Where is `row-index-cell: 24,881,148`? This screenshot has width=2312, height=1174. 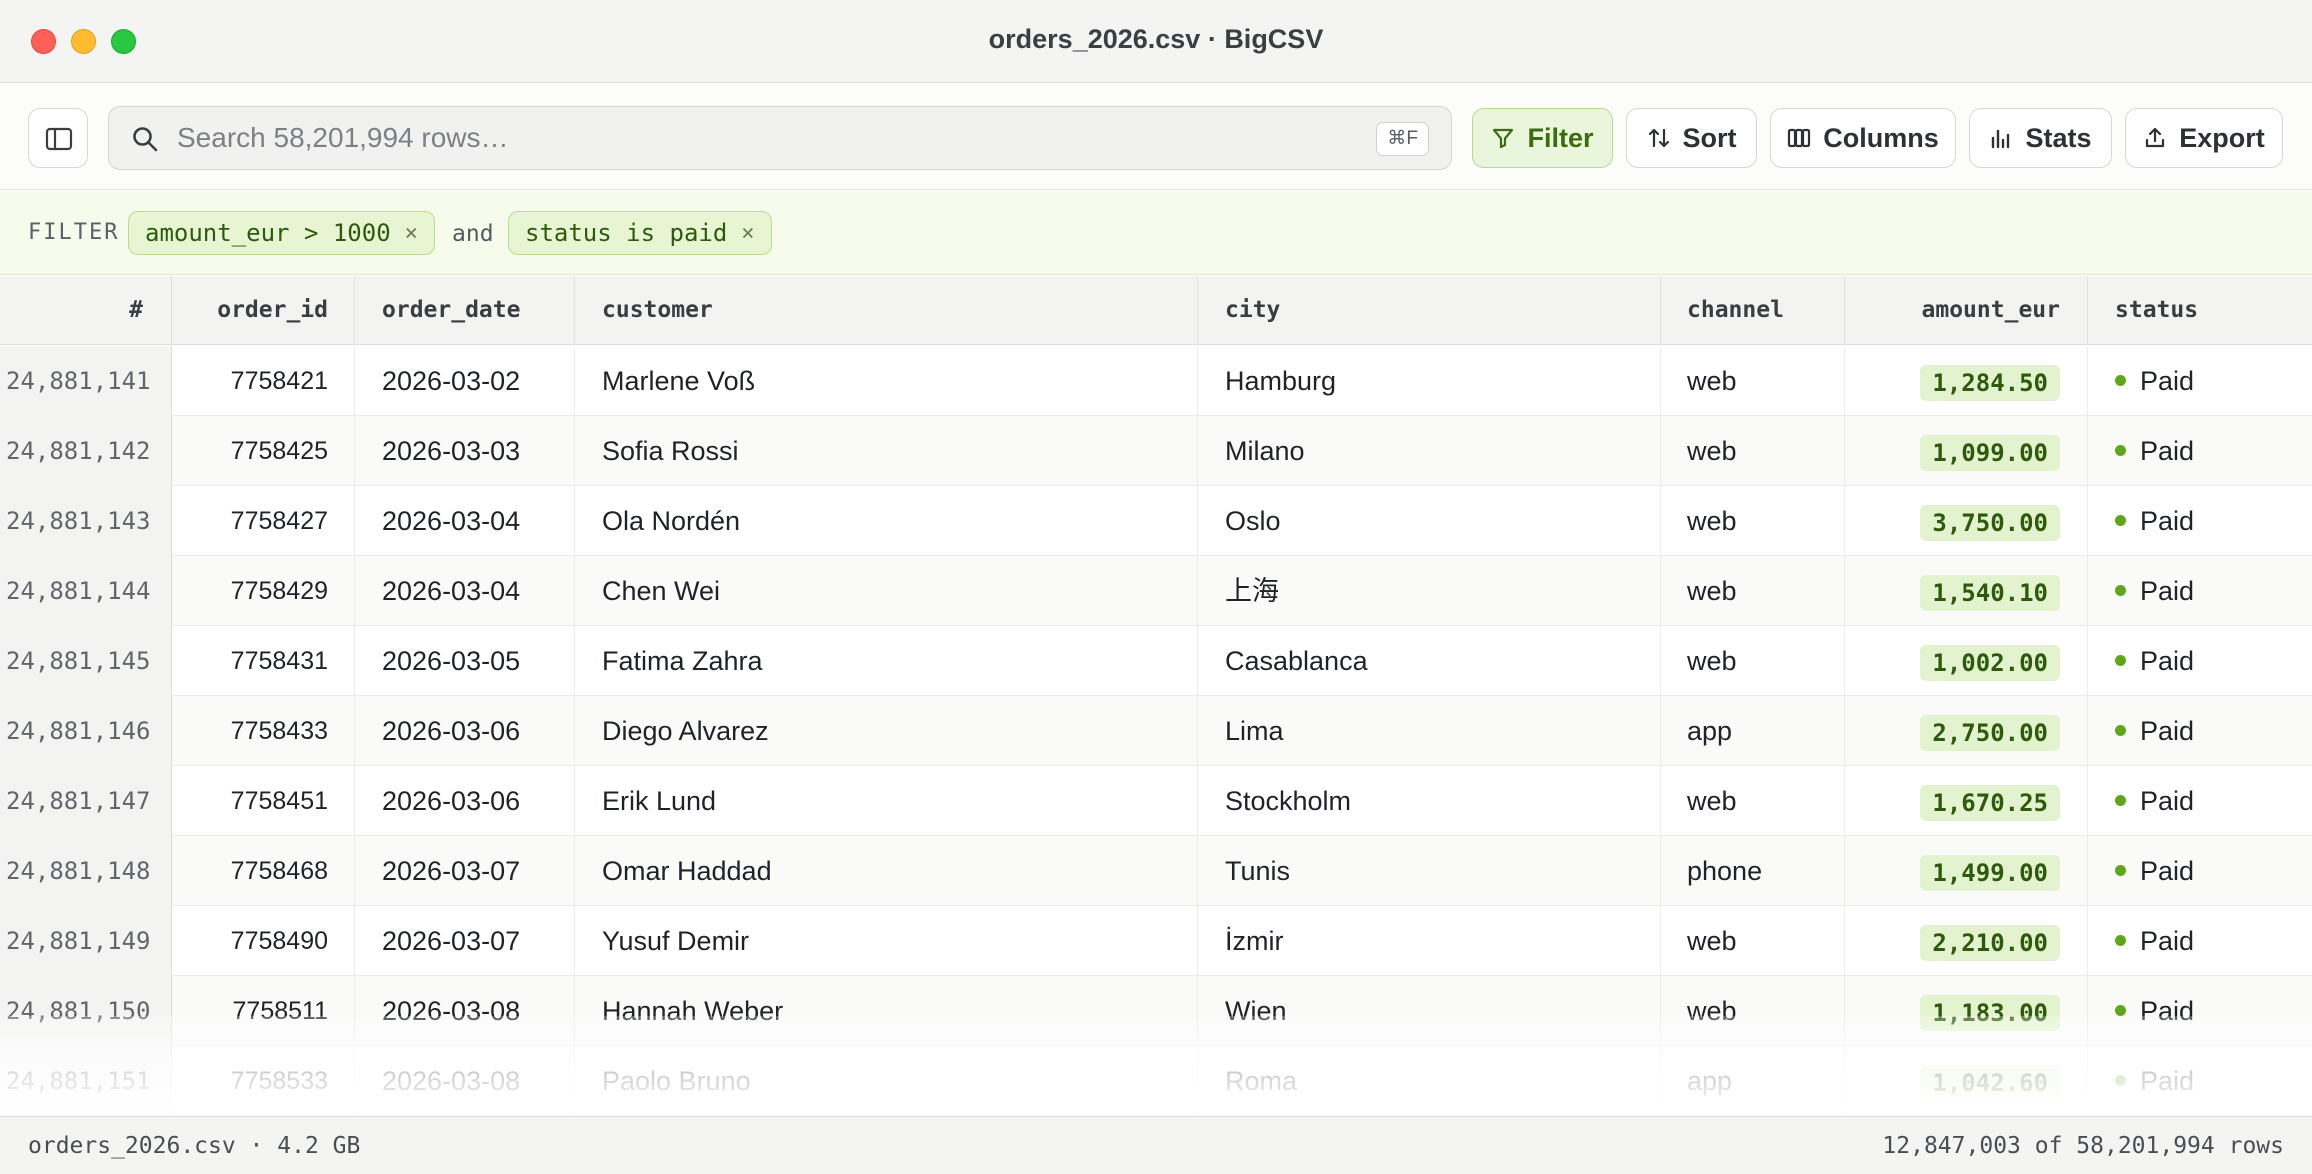
row-index-cell: 24,881,148 is located at coordinates (86, 871).